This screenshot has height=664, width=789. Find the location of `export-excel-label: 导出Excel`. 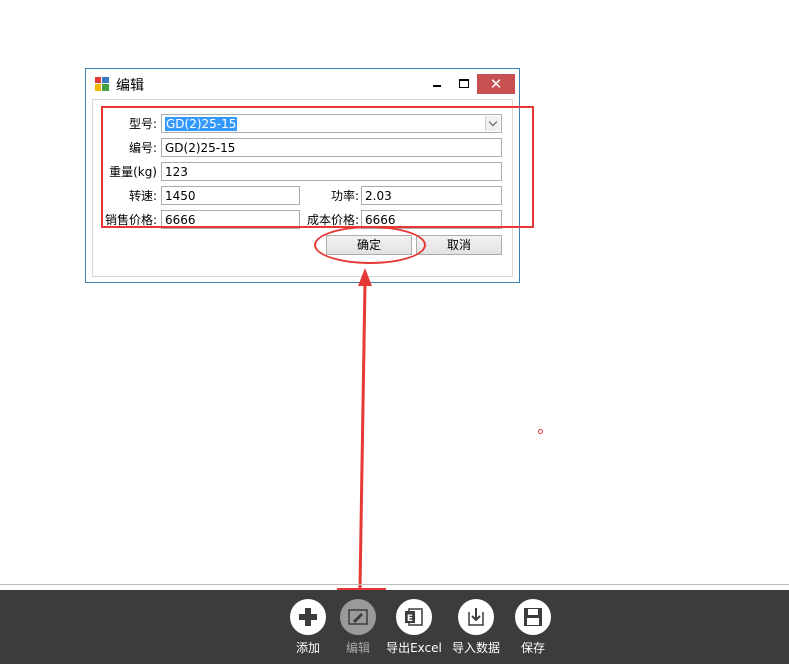

export-excel-label: 导出Excel is located at coordinates (414, 648).